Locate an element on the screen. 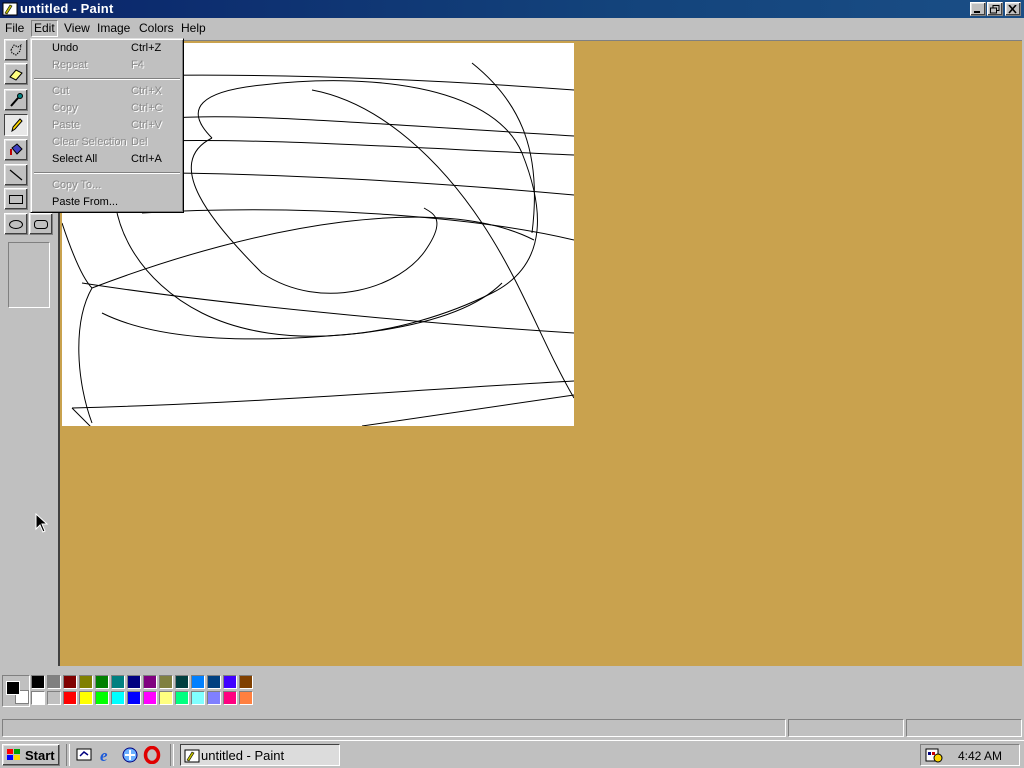 Image resolution: width=1024 pixels, height=768 pixels. pencil-tool is located at coordinates (16, 125).